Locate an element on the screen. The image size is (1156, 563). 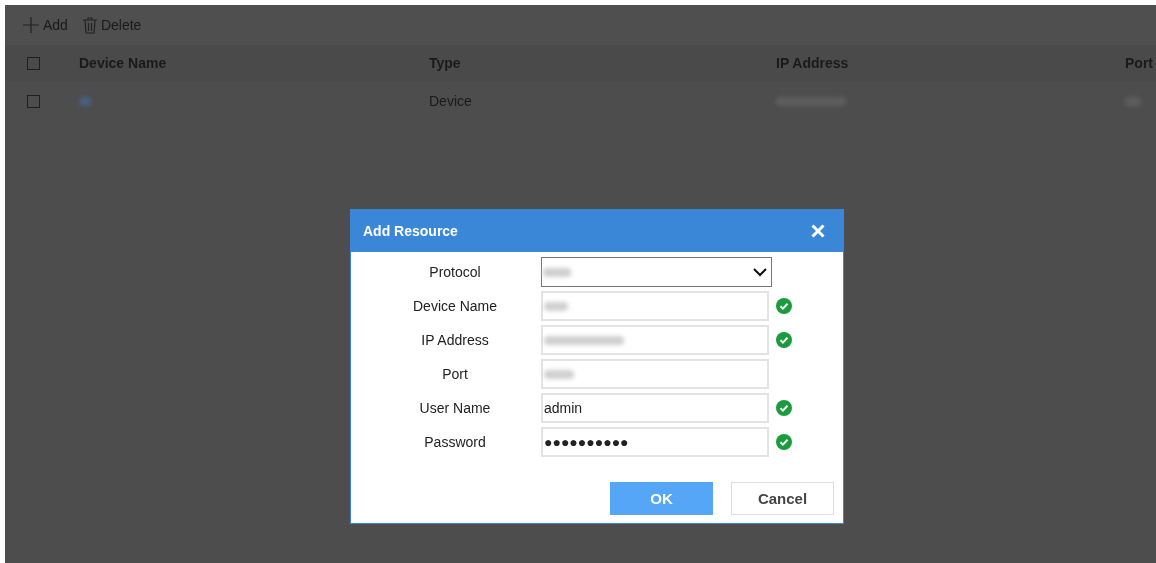
plus-icon is located at coordinates (31, 25).